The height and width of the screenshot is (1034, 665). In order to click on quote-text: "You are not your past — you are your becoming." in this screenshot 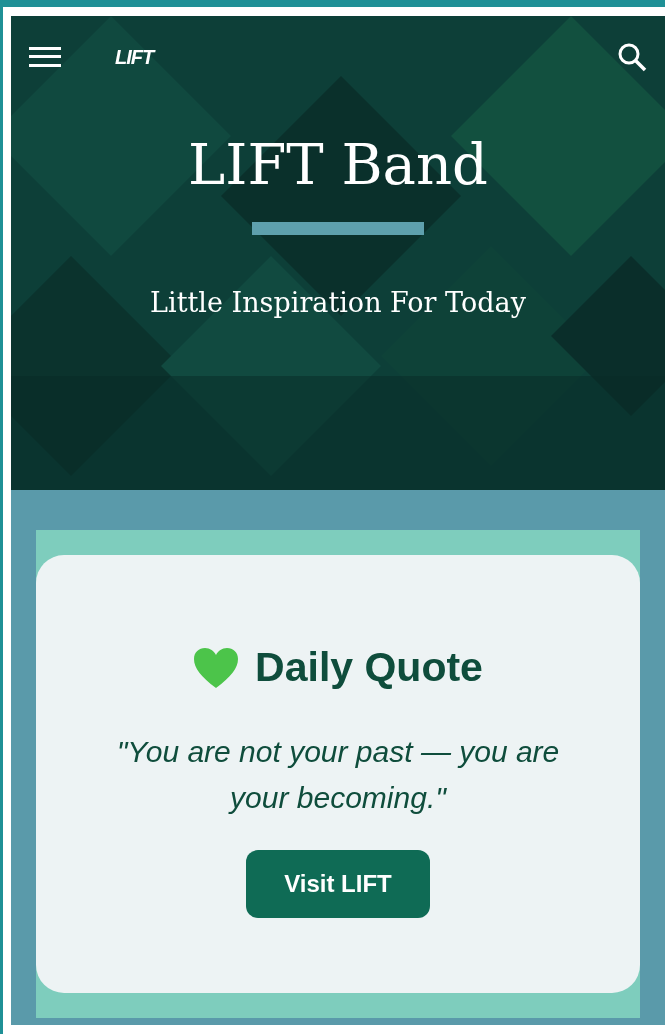, I will do `click(338, 774)`.